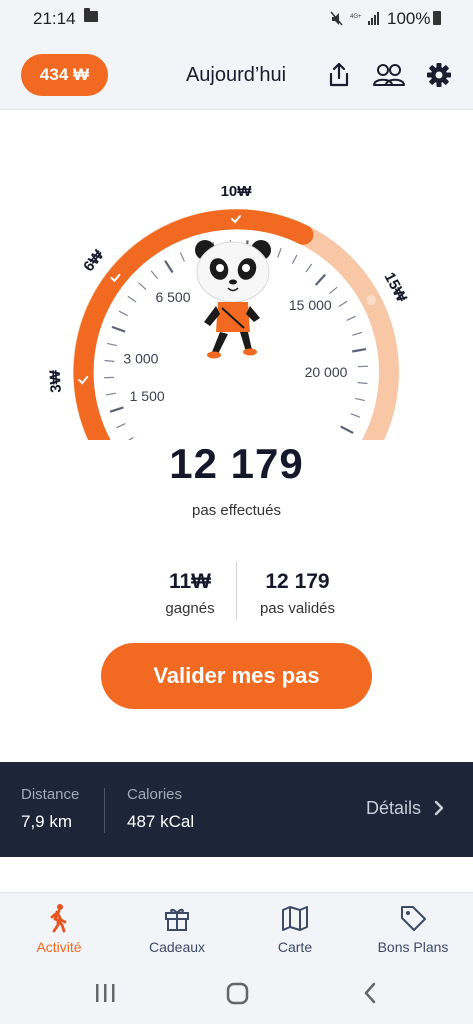 This screenshot has height=1024, width=473. I want to click on network-type-label: 4G+, so click(356, 17).